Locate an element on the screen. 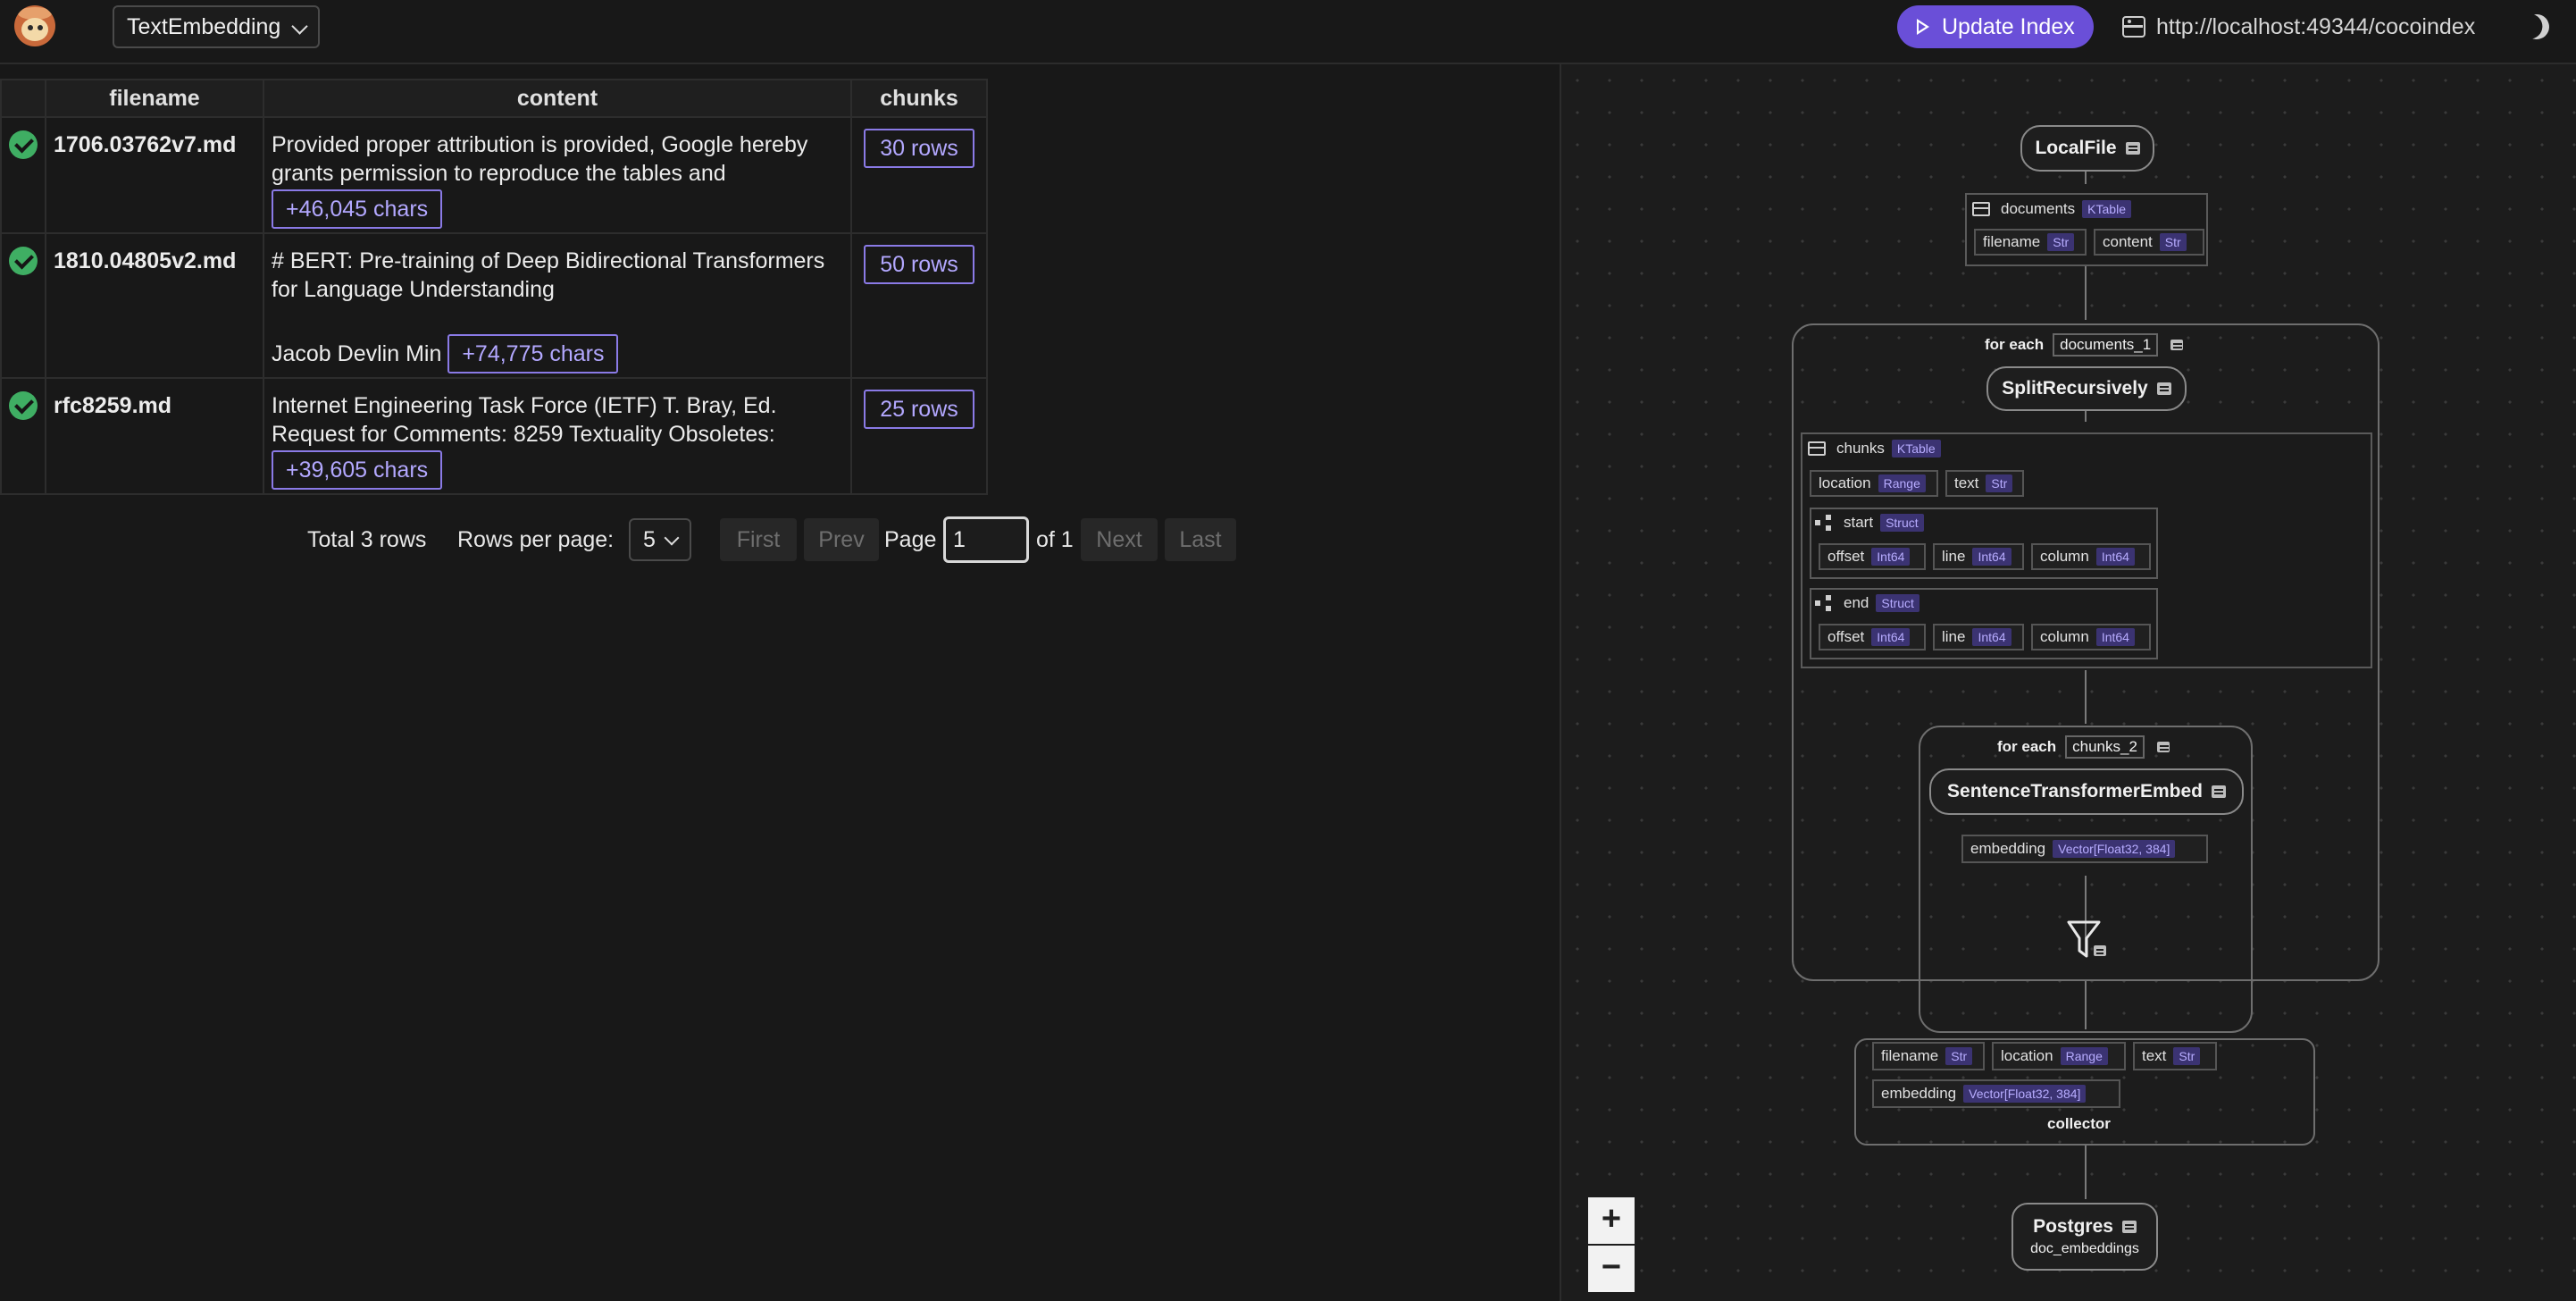 The image size is (2576, 1301). type-badge: Struct is located at coordinates (1897, 603).